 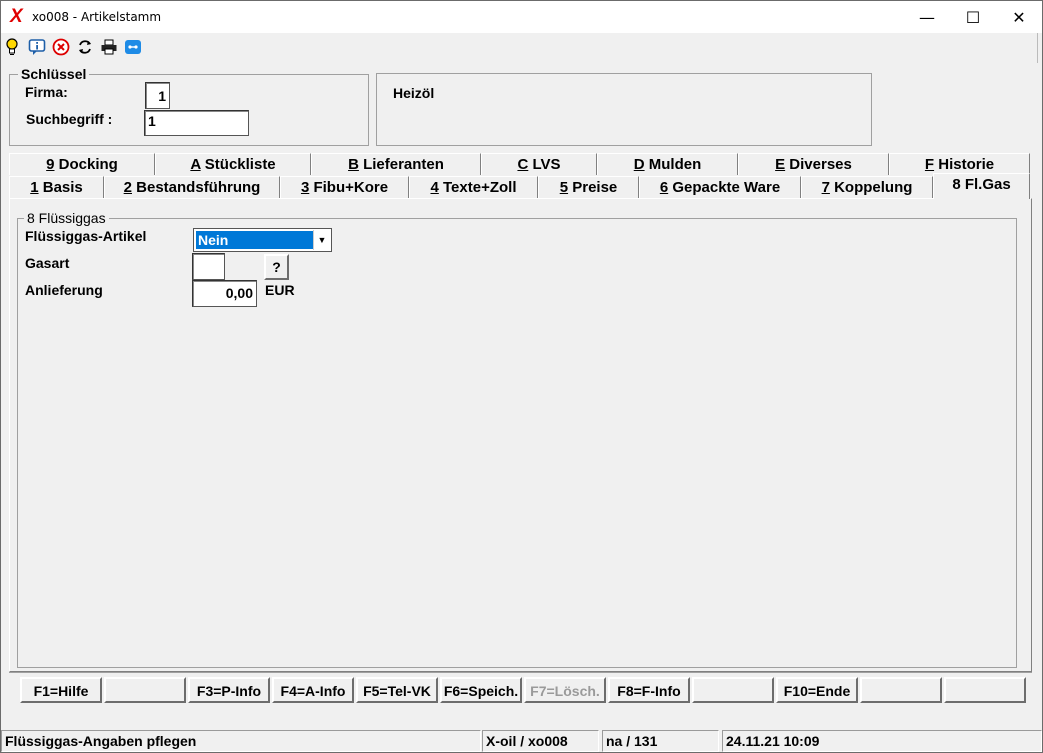 What do you see at coordinates (397, 690) in the screenshot?
I see `f5-tel-vk-button: F5=Tel-VK` at bounding box center [397, 690].